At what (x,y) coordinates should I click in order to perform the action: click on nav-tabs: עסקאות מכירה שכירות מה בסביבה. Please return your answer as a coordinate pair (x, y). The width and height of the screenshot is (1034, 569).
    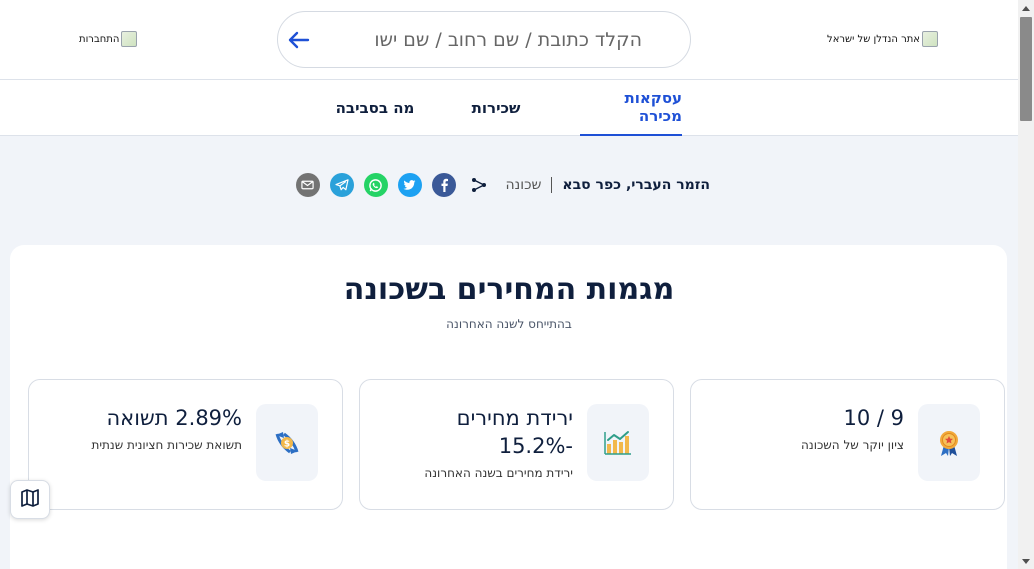
    Looking at the image, I should click on (509, 108).